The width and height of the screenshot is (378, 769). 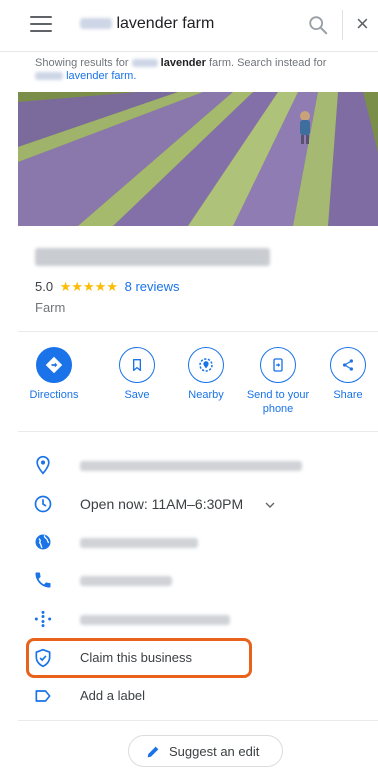 I want to click on search-bar: lavender farm ×, so click(x=189, y=26).